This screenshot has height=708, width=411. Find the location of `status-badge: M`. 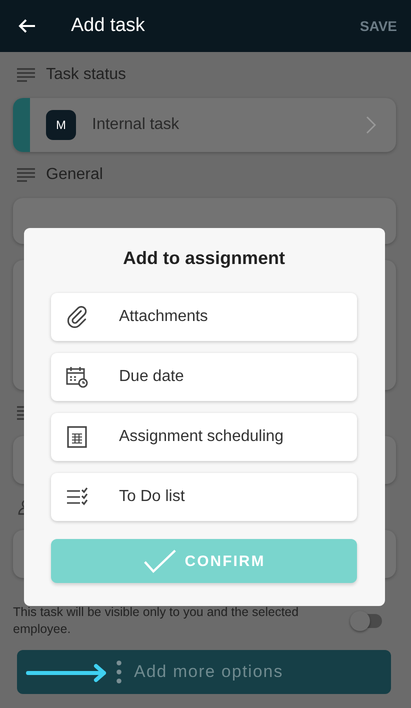

status-badge: M is located at coordinates (61, 125).